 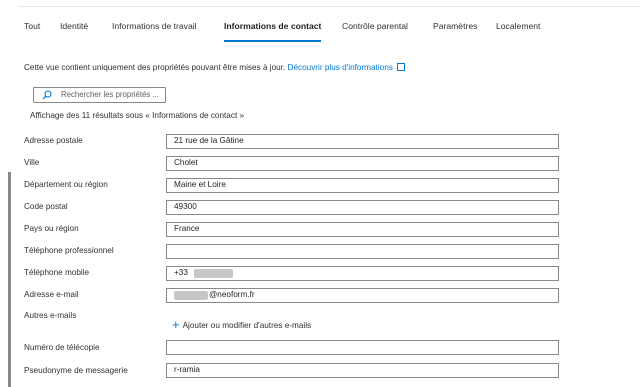 What do you see at coordinates (362, 251) in the screenshot?
I see `business-phone-field` at bounding box center [362, 251].